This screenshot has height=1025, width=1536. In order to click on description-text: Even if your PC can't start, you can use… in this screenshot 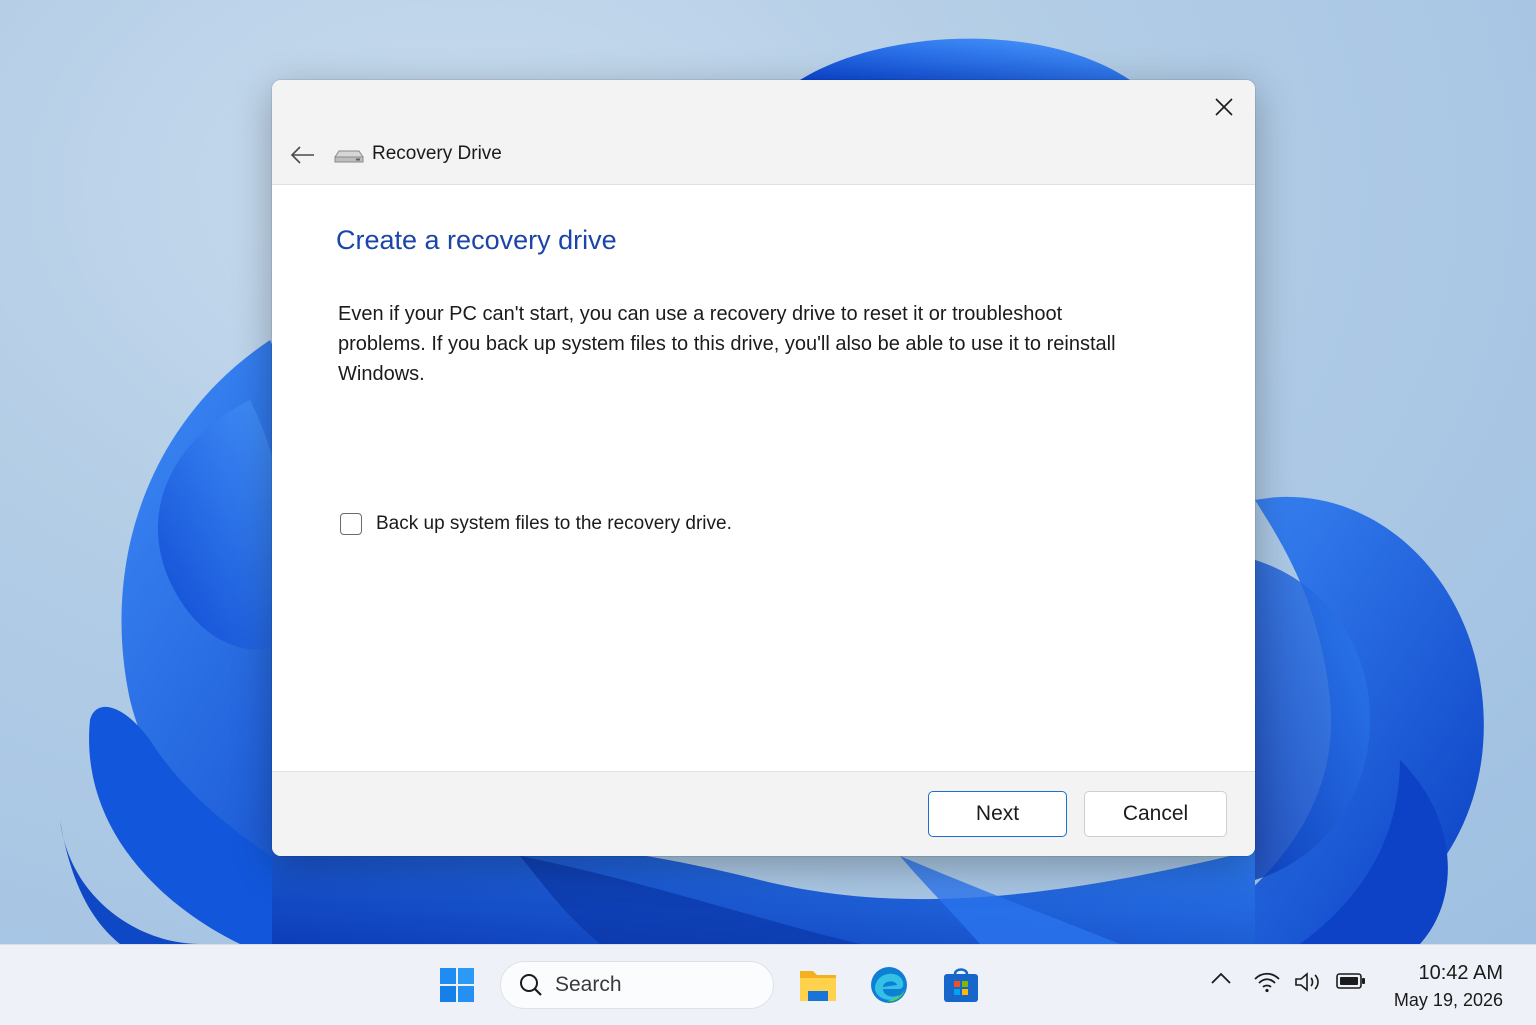, I will do `click(727, 344)`.